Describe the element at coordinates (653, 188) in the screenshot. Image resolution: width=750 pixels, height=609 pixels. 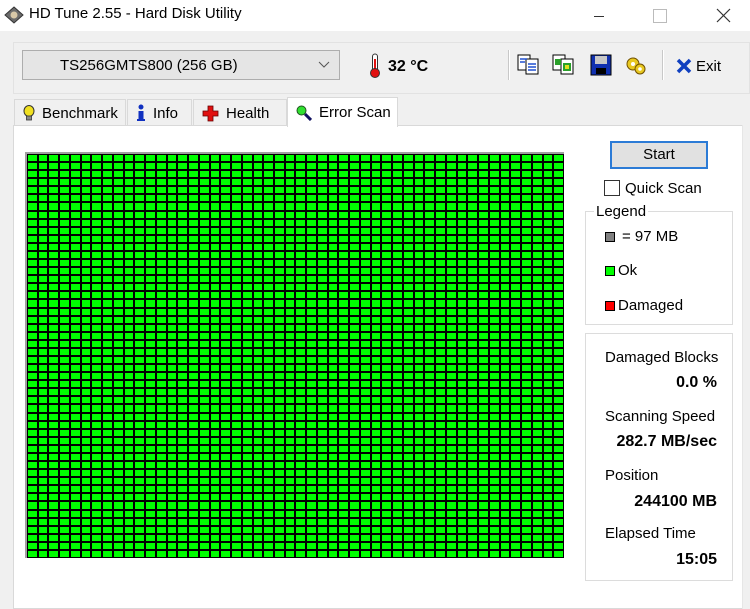
I see `quick-scan-option: Quick Scan` at that location.